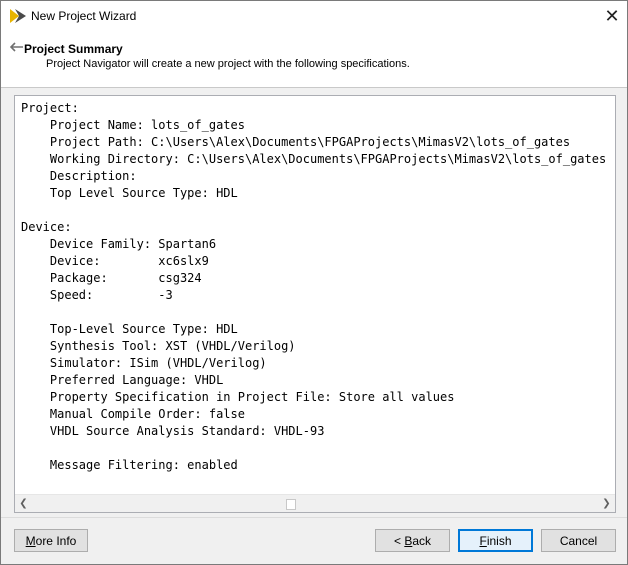 The height and width of the screenshot is (565, 628). Describe the element at coordinates (129, 329) in the screenshot. I see `summary-line: Top-Level Source Type: HDL` at that location.